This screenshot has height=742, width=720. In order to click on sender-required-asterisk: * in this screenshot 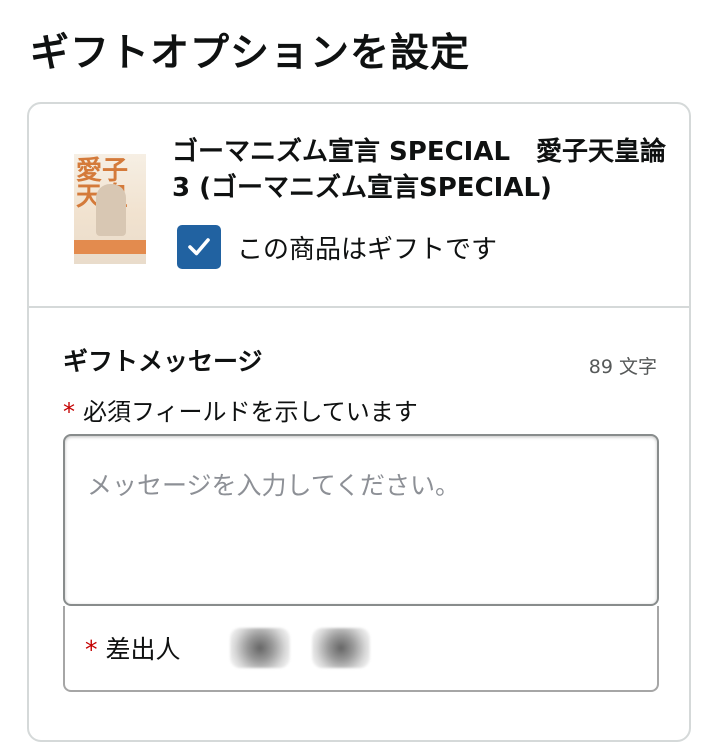, I will do `click(91, 649)`.